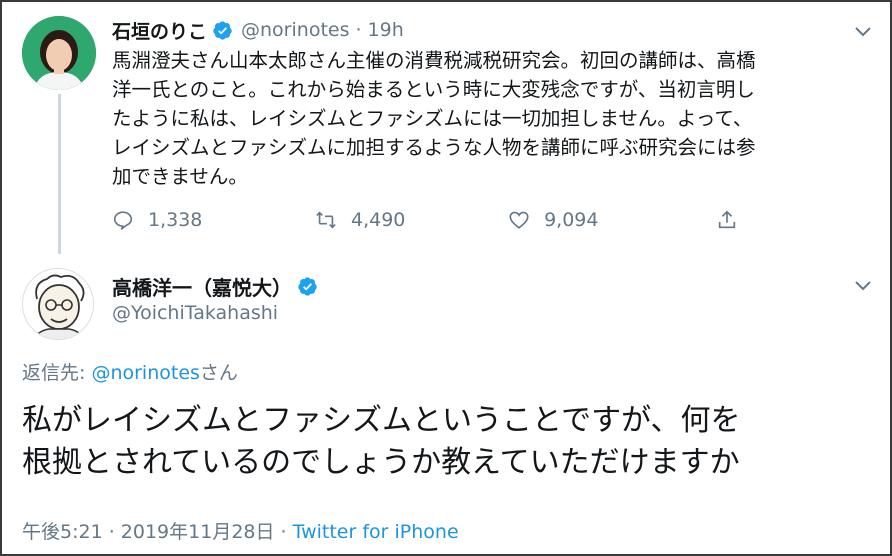 The width and height of the screenshot is (892, 556). What do you see at coordinates (123, 220) in the screenshot?
I see `reply-icon` at bounding box center [123, 220].